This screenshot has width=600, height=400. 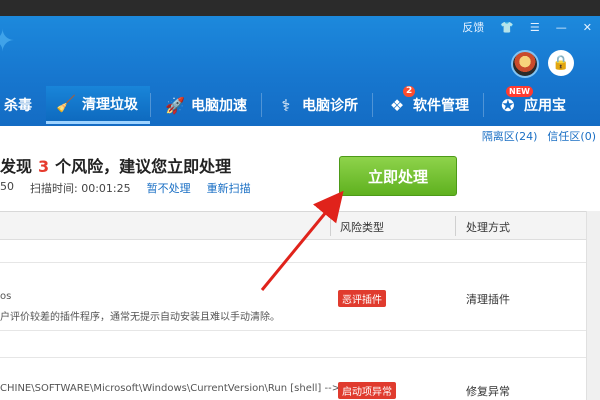 I want to click on skin-shirt-icon: 👕, so click(x=507, y=27).